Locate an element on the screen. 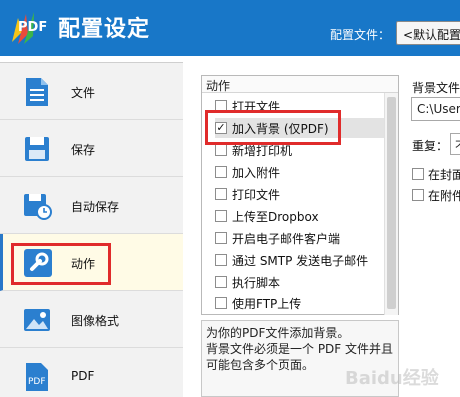  scrollbar-thumb is located at coordinates (391, 203).